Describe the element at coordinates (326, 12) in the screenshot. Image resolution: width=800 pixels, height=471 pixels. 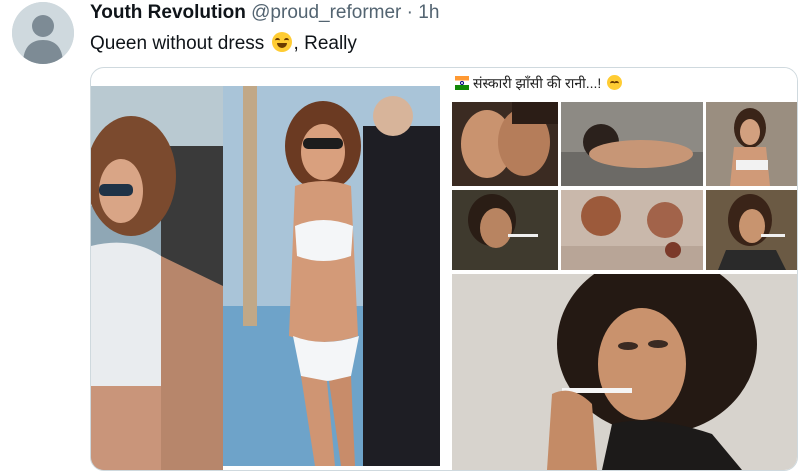
I see `user-handle: @proud_reformer` at that location.